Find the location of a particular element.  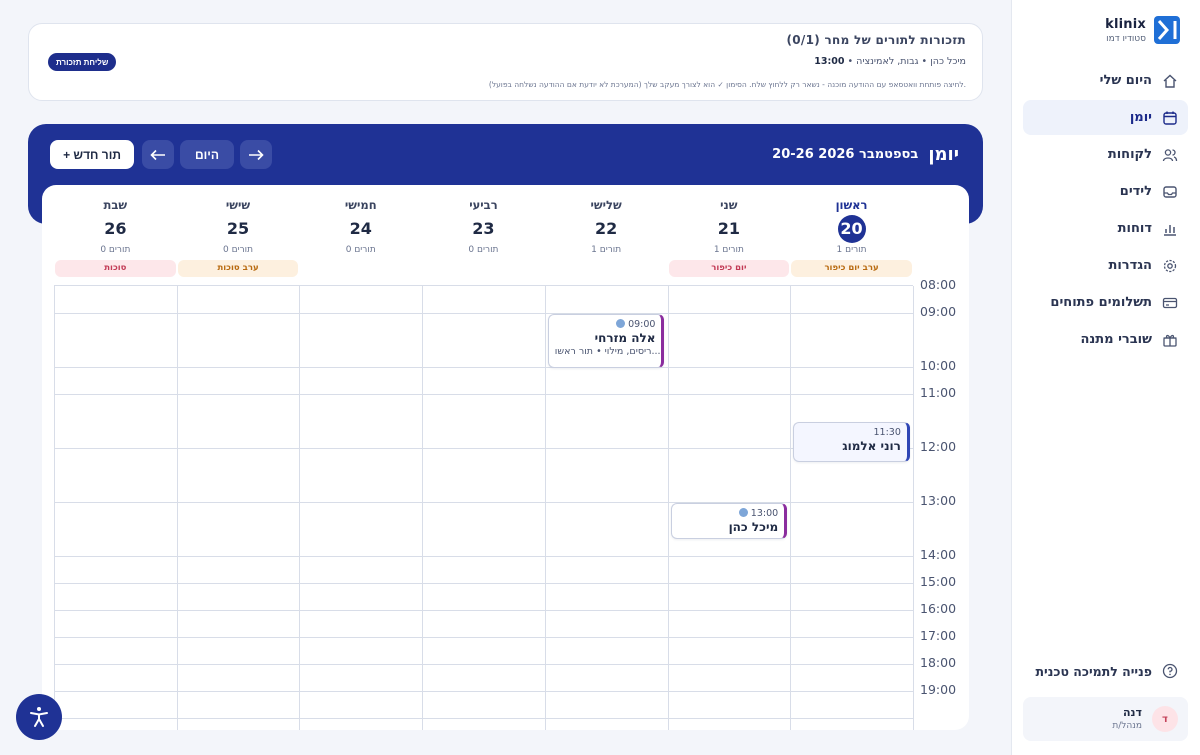

reminder-details: • מיכל כהן • גבות, לאמינציה is located at coordinates (905, 61).